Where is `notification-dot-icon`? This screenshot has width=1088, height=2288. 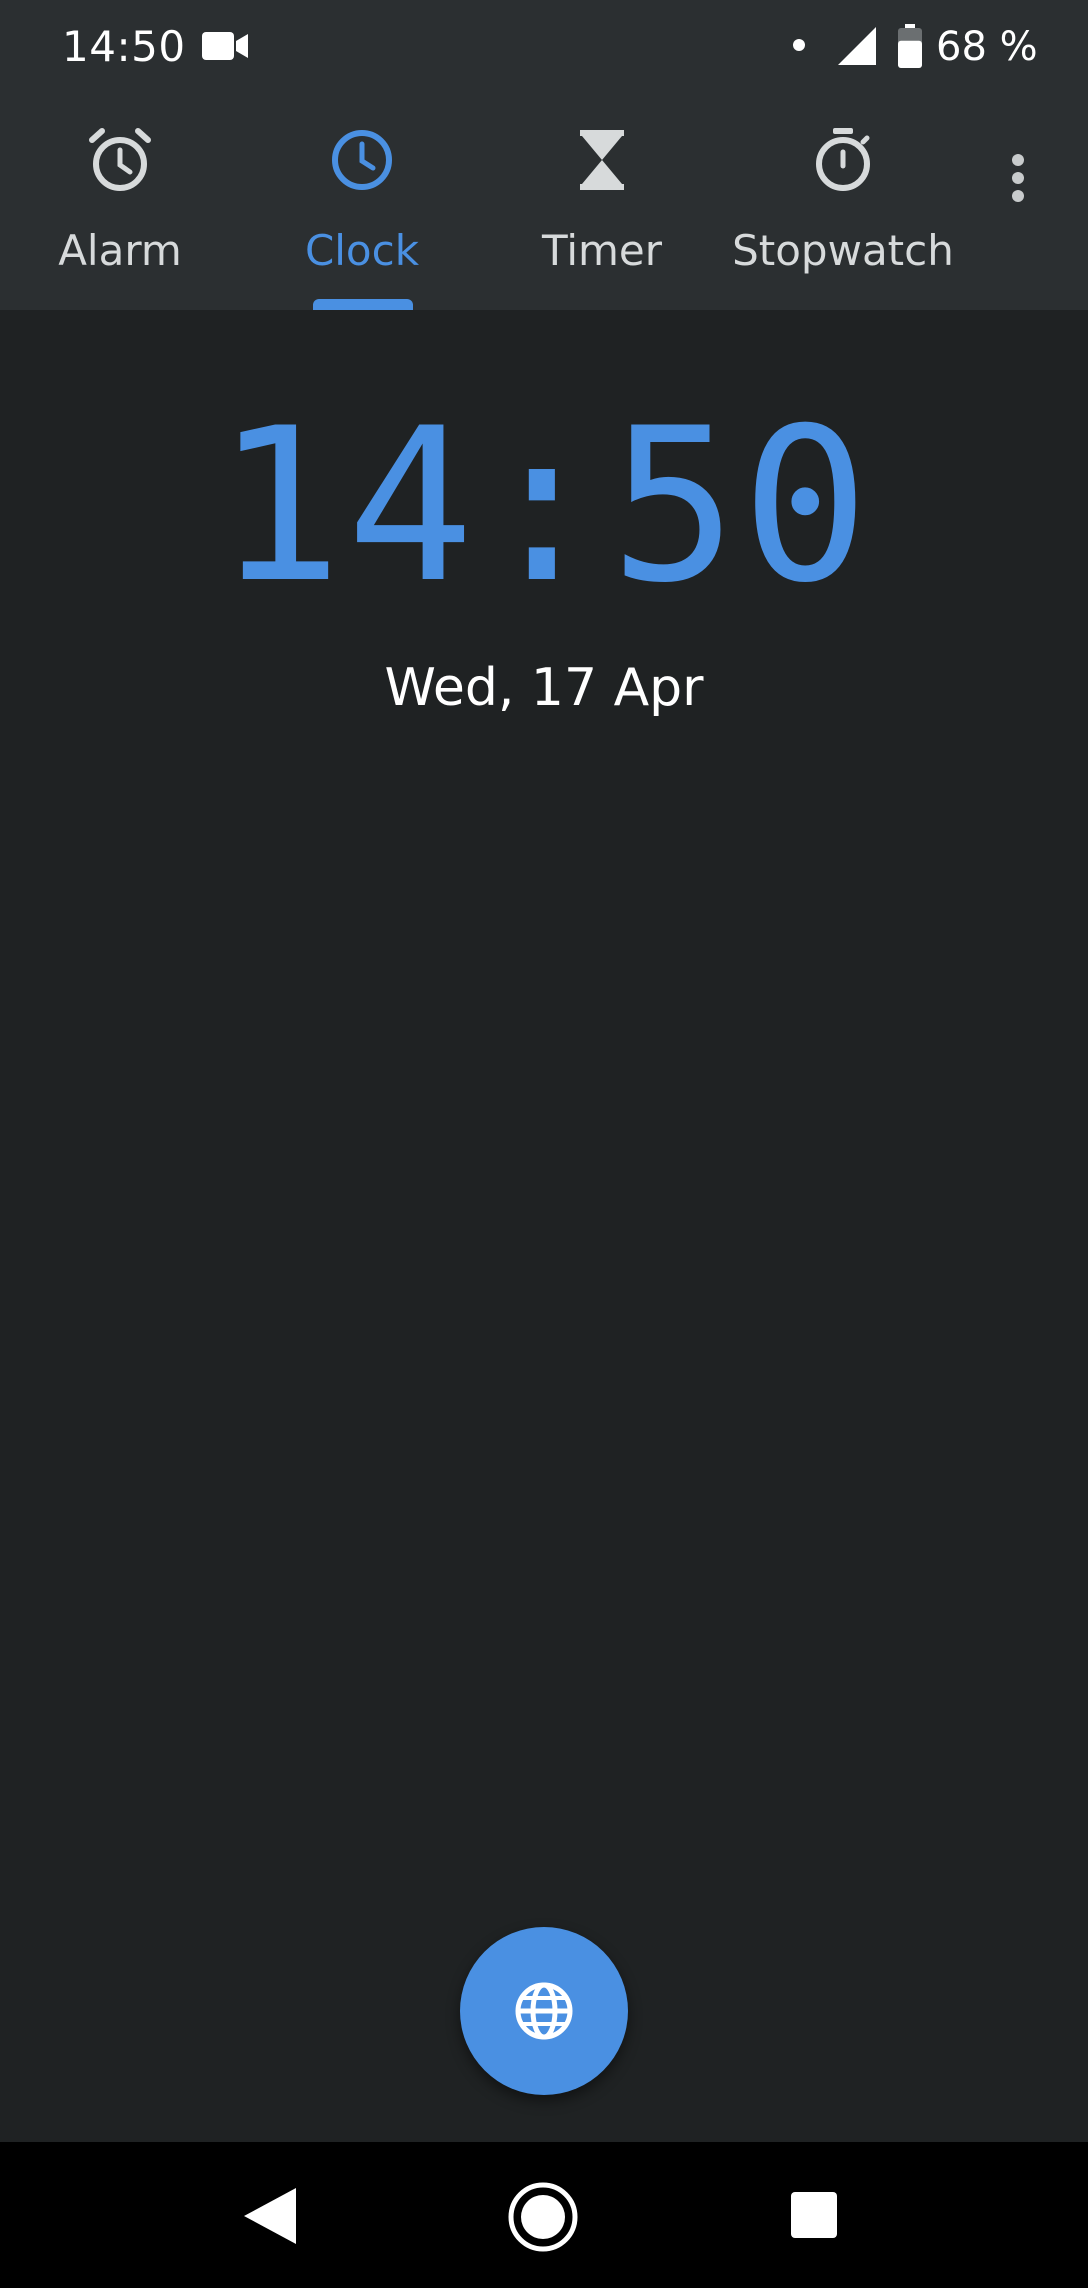 notification-dot-icon is located at coordinates (799, 45).